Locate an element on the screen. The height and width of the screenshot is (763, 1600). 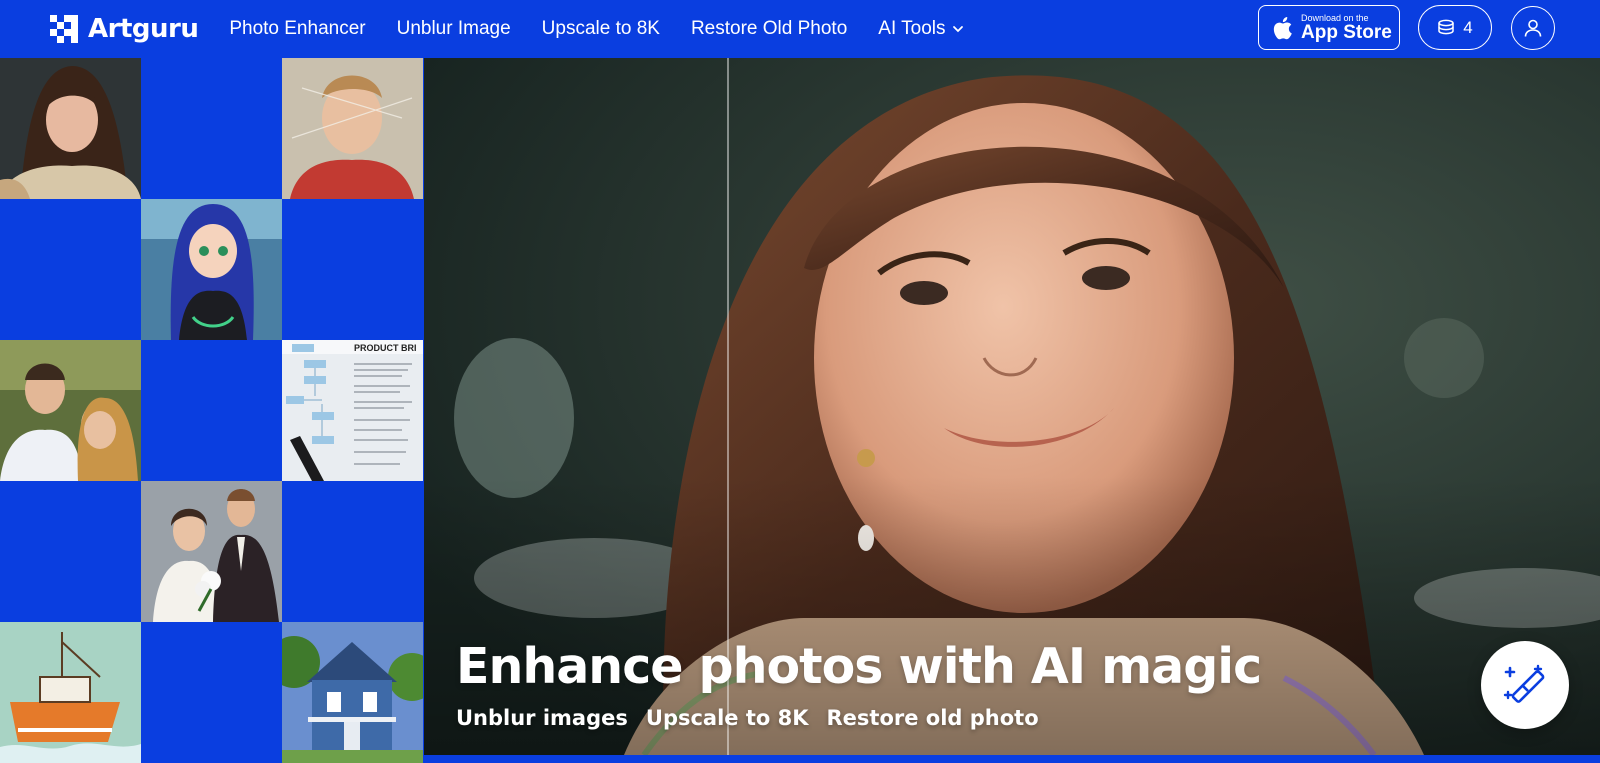
sample-photo-boat-illustration is located at coordinates (70, 692).